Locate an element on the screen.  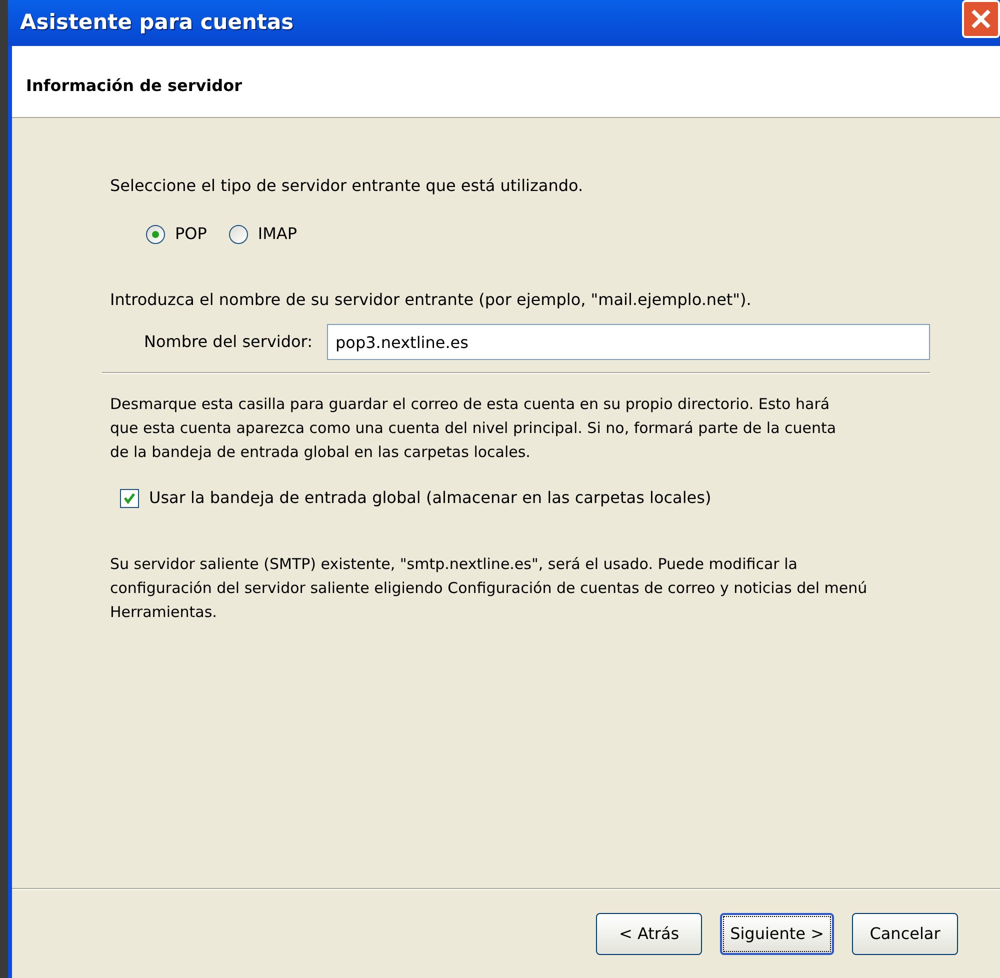
dialog-button: Siguiente > is located at coordinates (777, 934).